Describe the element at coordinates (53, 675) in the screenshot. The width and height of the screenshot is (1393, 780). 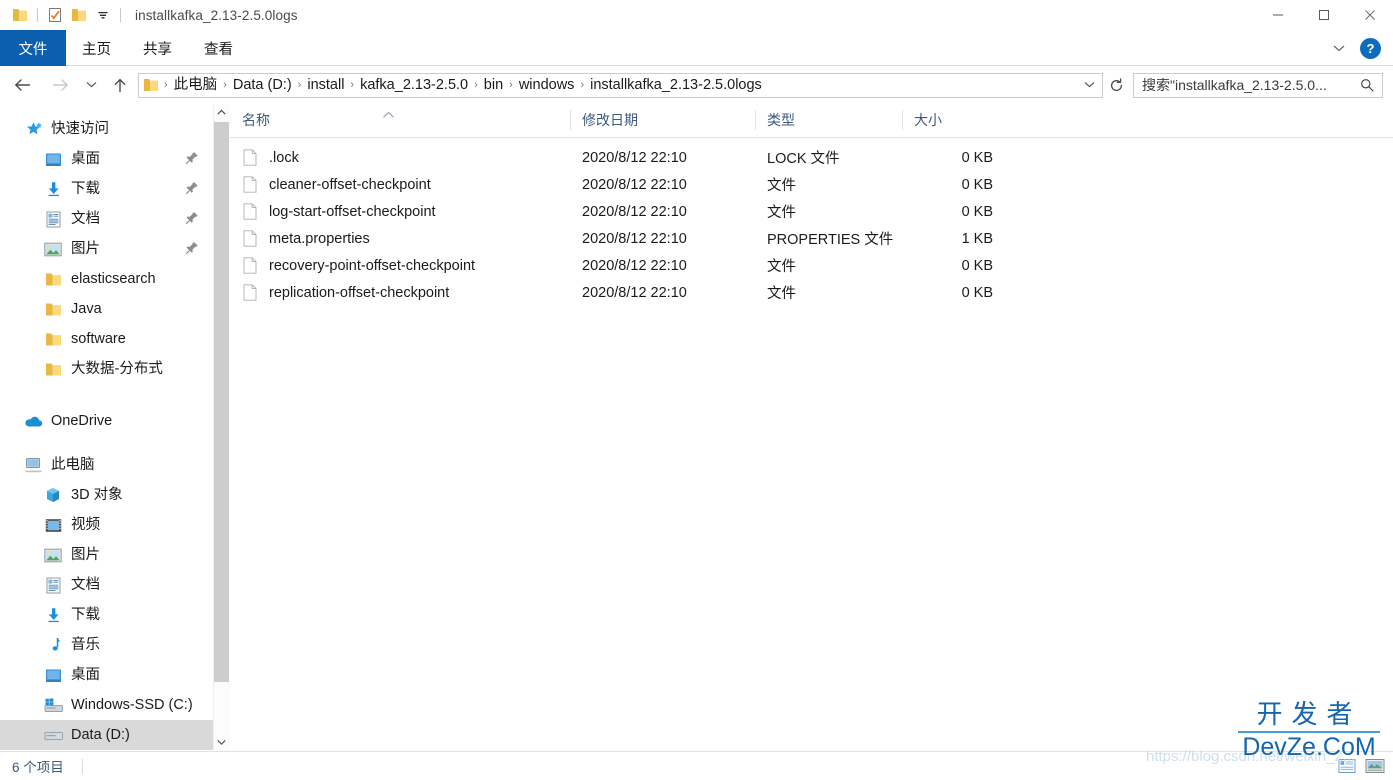
I see `desktop-icon` at that location.